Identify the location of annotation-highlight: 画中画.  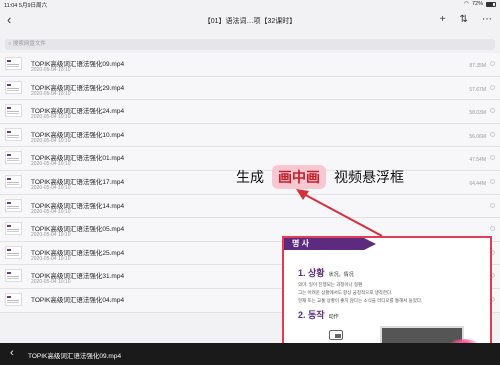
(299, 177).